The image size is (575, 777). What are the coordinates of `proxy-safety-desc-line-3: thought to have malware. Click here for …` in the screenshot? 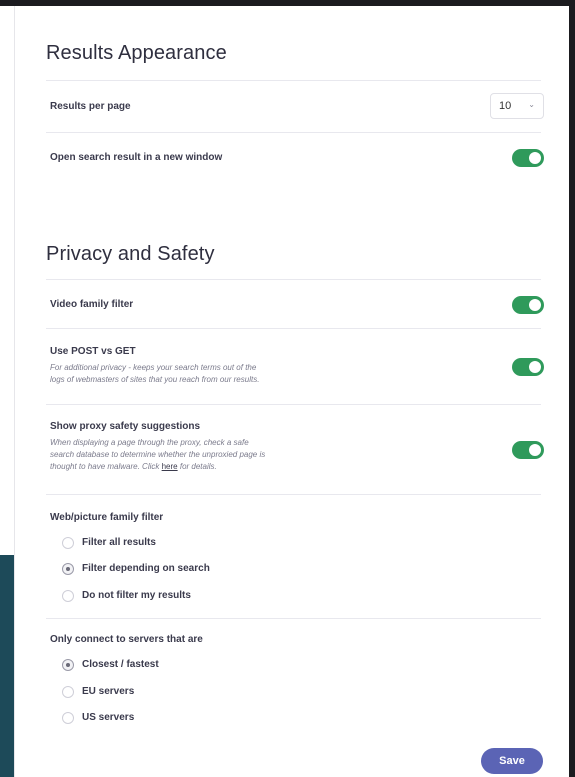 It's located at (210, 467).